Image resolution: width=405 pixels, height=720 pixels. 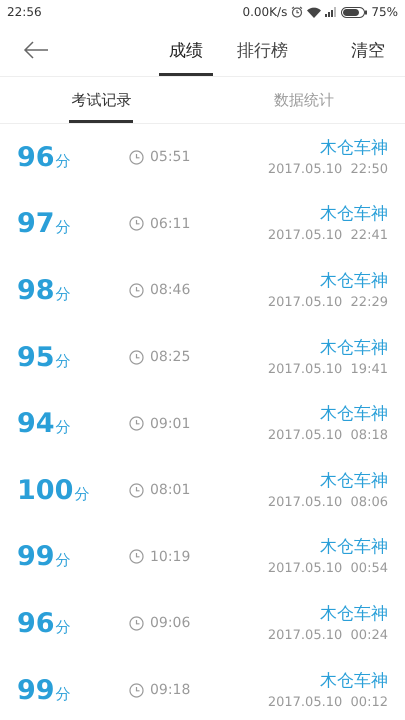 What do you see at coordinates (262, 50) in the screenshot?
I see `nav-tab: 排行榜` at bounding box center [262, 50].